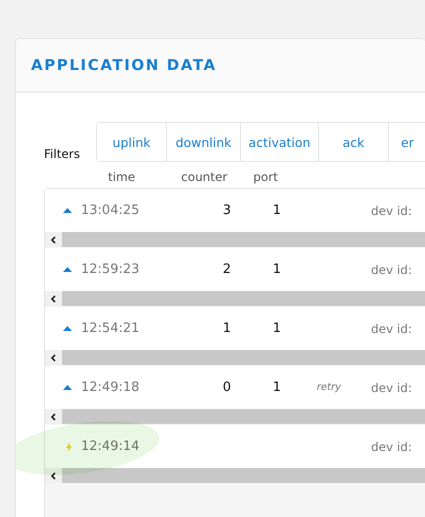  Describe the element at coordinates (265, 177) in the screenshot. I see `column-header: port` at that location.